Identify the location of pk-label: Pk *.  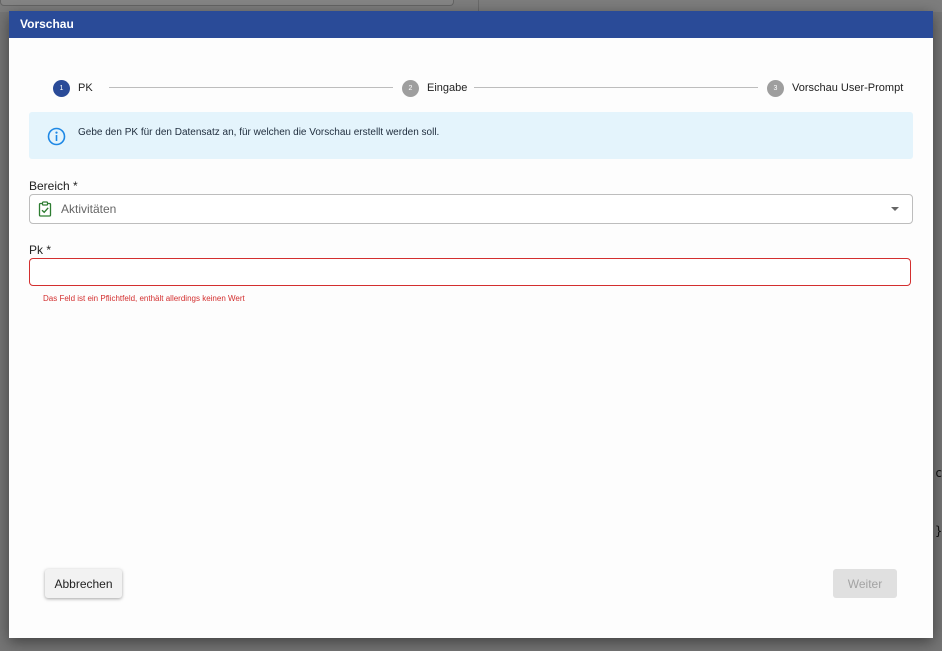
(40, 250).